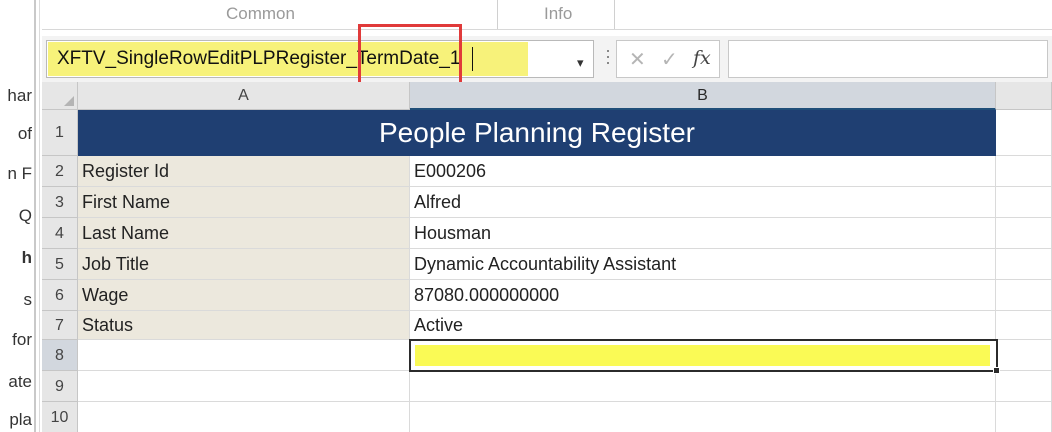 The height and width of the screenshot is (432, 1052). What do you see at coordinates (60, 417) in the screenshot?
I see `row-header-10: 10` at bounding box center [60, 417].